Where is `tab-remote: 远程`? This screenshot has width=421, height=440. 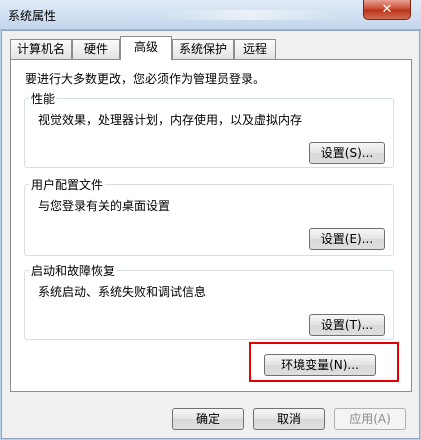
tab-remote: 远程 is located at coordinates (255, 49).